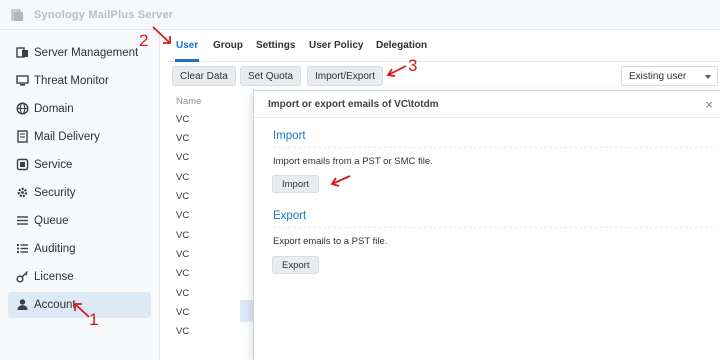 The width and height of the screenshot is (720, 360). Describe the element at coordinates (22, 304) in the screenshot. I see `user-icon` at that location.